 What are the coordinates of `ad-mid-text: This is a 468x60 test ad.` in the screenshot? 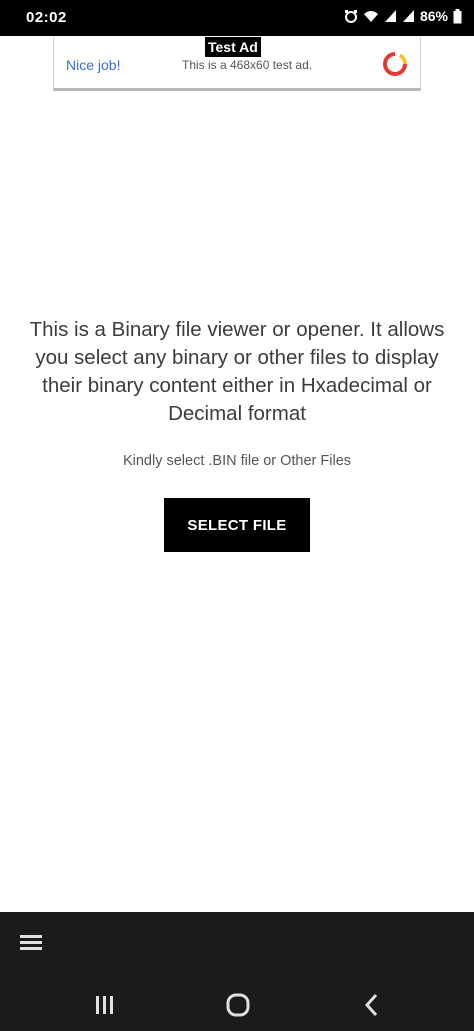 It's located at (247, 65).